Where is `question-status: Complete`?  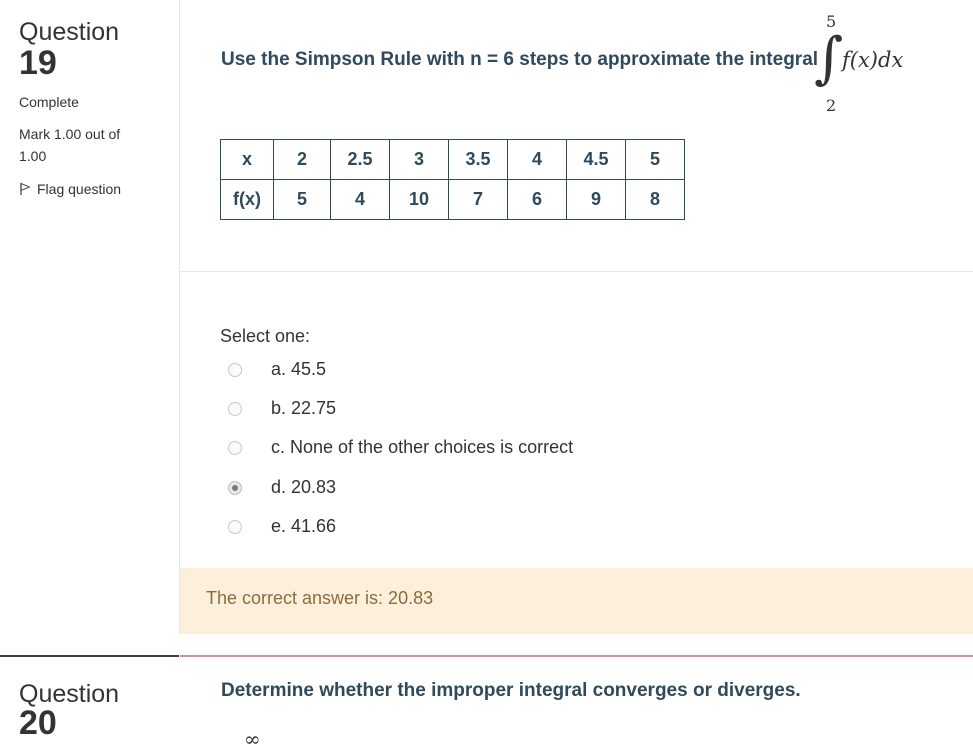 question-status: Complete is located at coordinates (49, 102).